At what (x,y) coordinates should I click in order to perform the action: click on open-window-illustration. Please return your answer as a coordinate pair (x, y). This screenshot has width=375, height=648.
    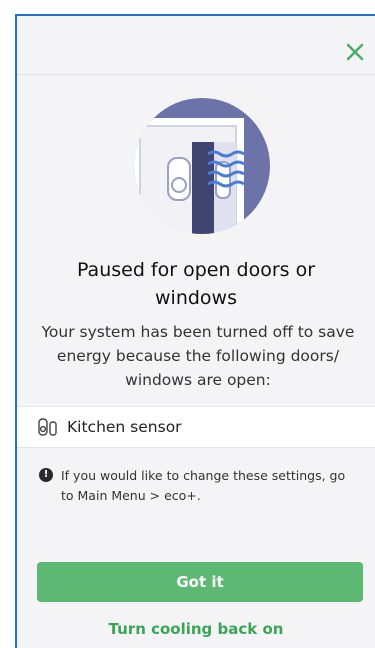
    Looking at the image, I should click on (202, 166).